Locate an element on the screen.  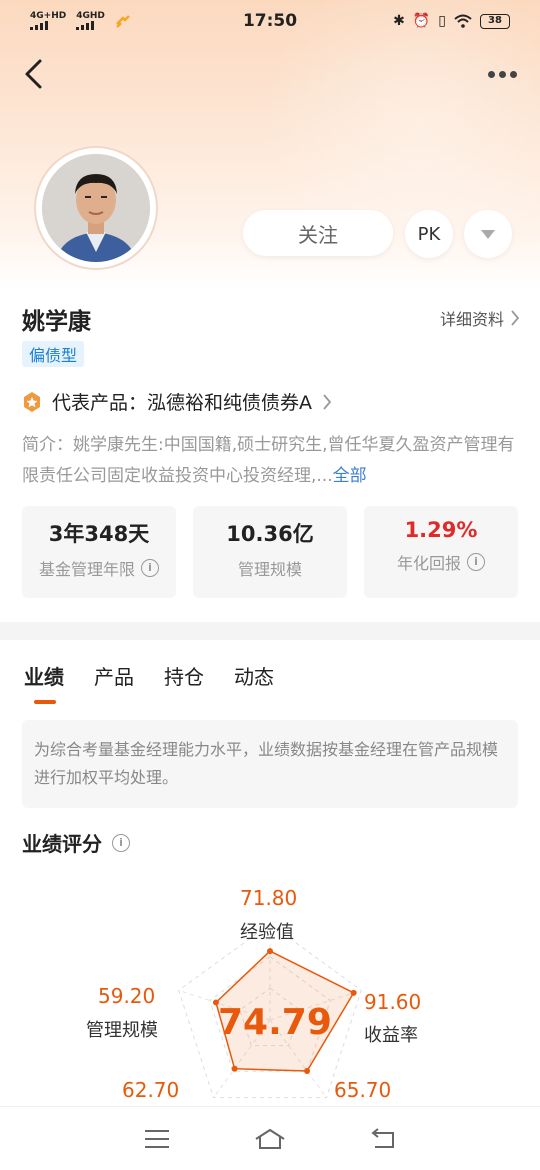
avatar-frame is located at coordinates (96, 208).